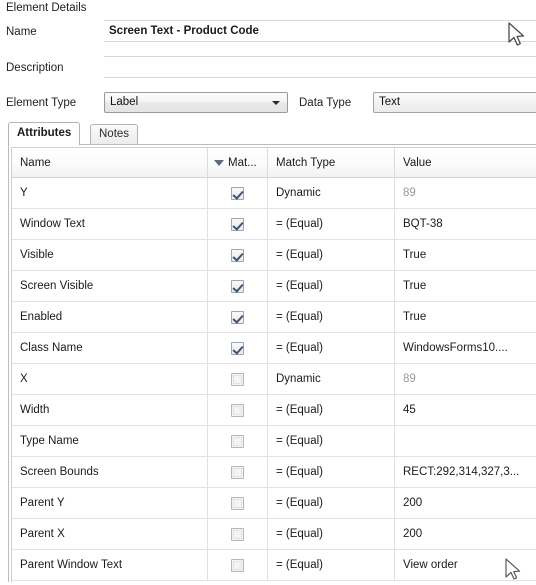 This screenshot has width=536, height=585. I want to click on name-input: Screen Text - Product Code, so click(320, 31).